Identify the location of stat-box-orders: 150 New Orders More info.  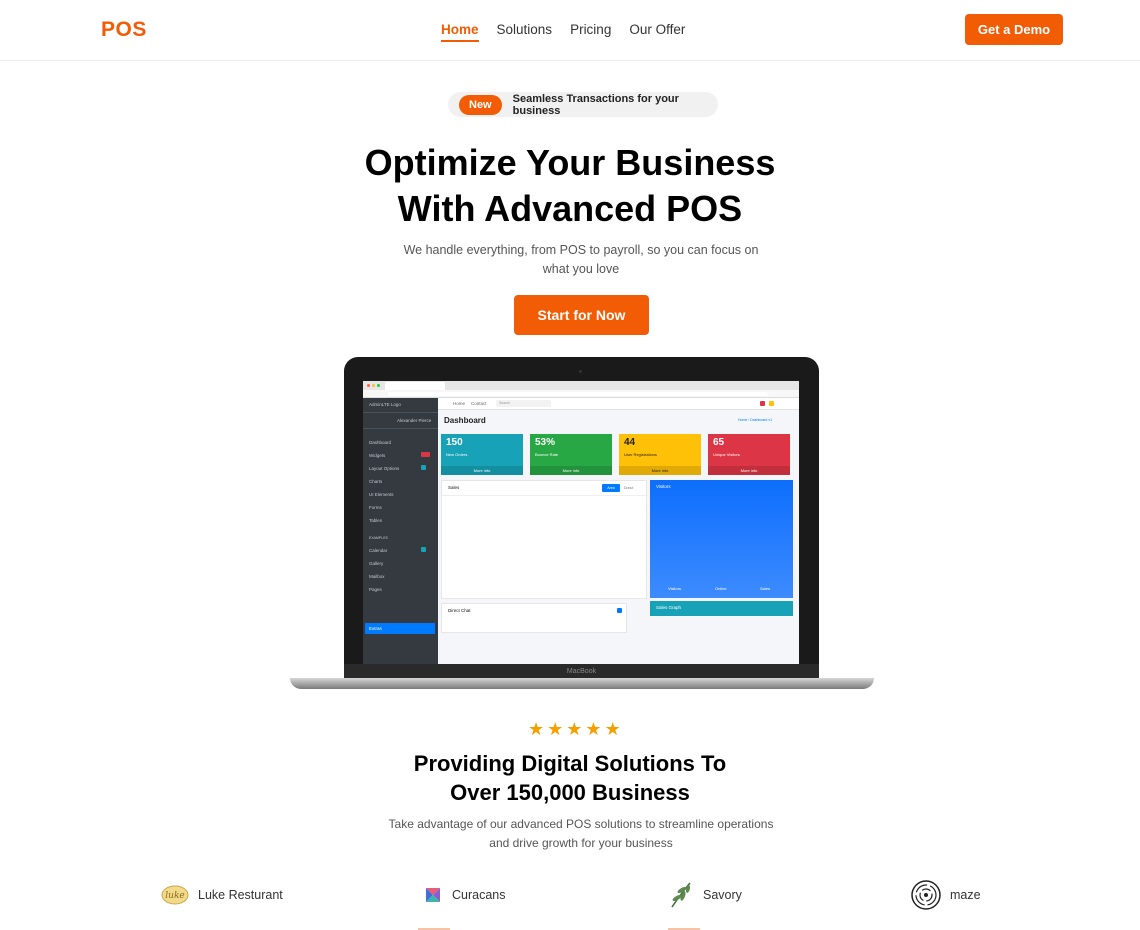
(482, 454).